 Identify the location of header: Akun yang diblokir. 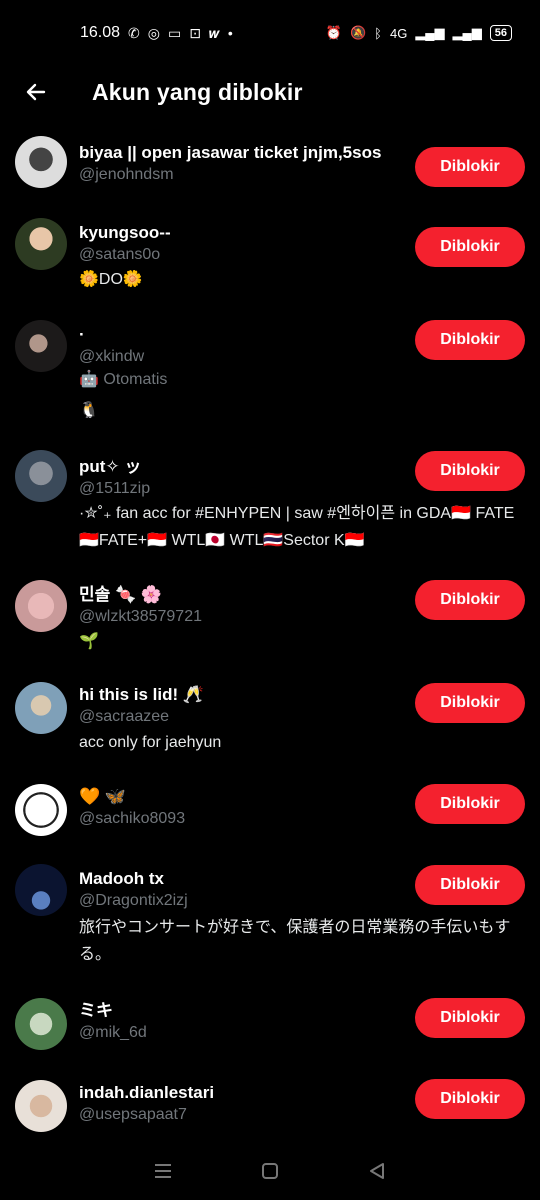
(270, 92).